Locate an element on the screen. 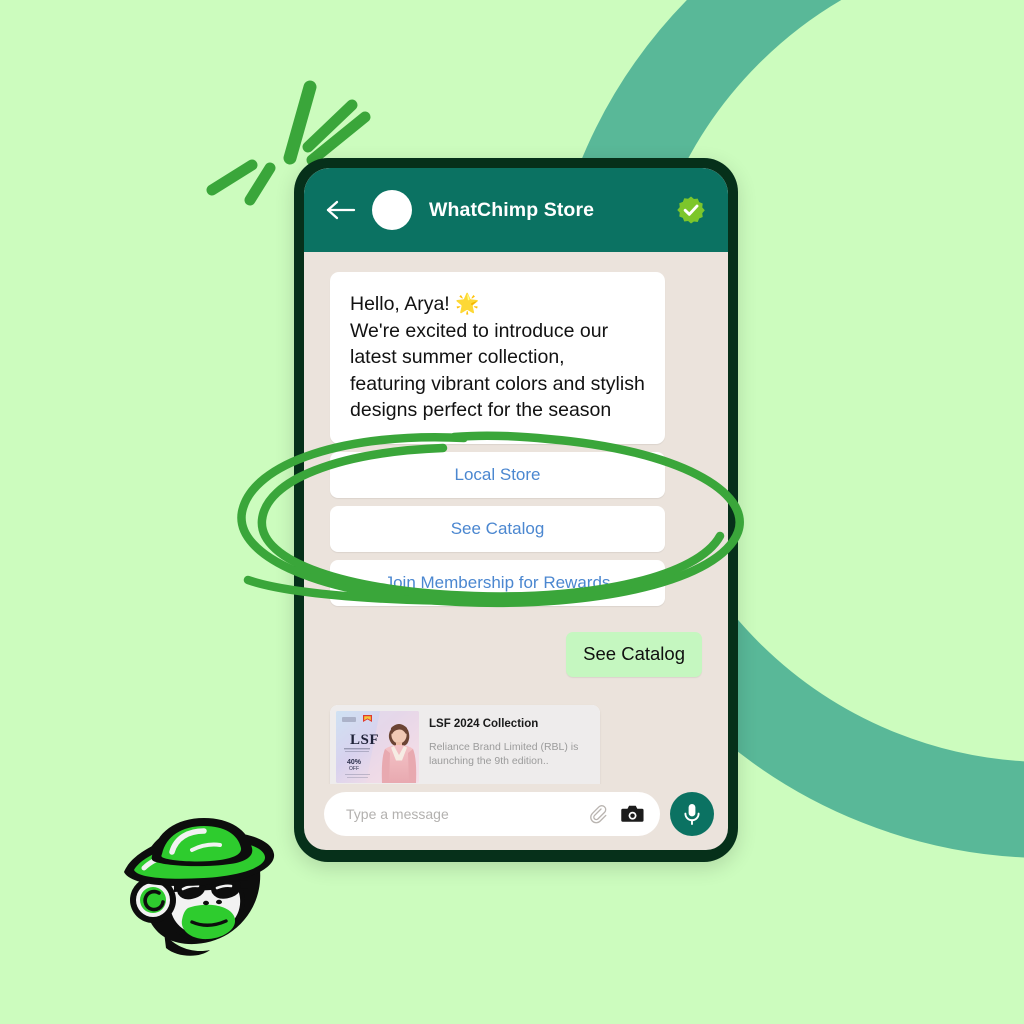 This screenshot has width=1024, height=1024. whatchimp-mascot-logo is located at coordinates (199, 887).